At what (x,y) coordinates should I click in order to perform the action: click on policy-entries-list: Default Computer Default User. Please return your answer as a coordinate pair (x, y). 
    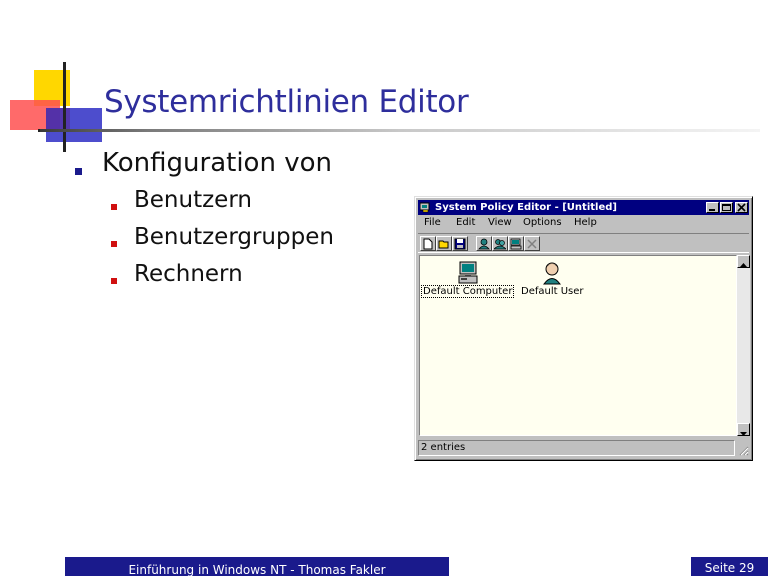
    Looking at the image, I should click on (578, 345).